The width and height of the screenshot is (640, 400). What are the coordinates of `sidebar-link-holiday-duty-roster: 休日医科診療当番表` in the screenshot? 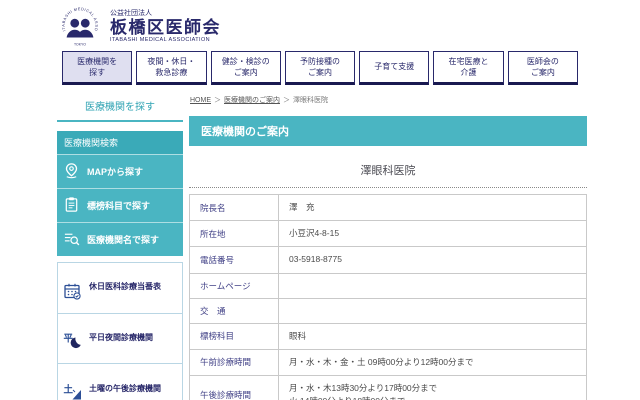 It's located at (120, 288).